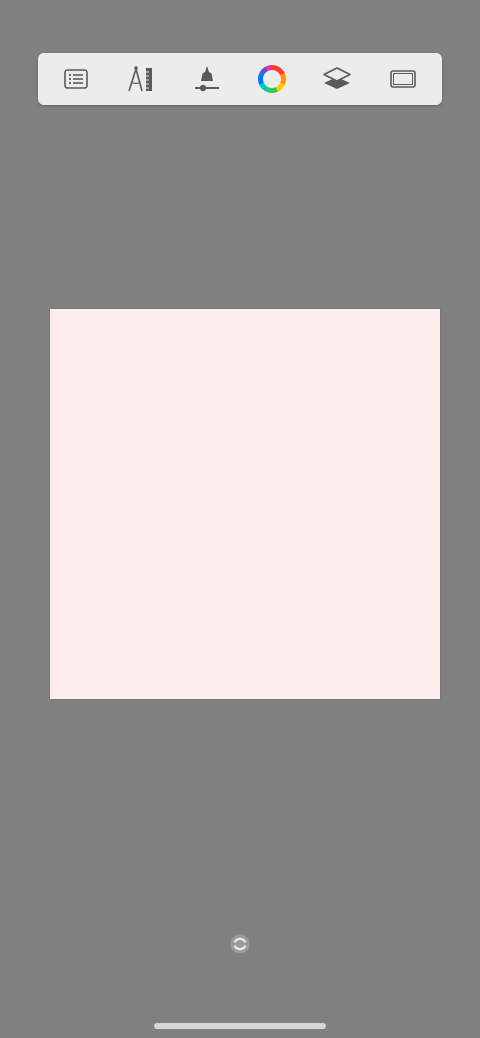  I want to click on color-wheel-icon, so click(271, 79).